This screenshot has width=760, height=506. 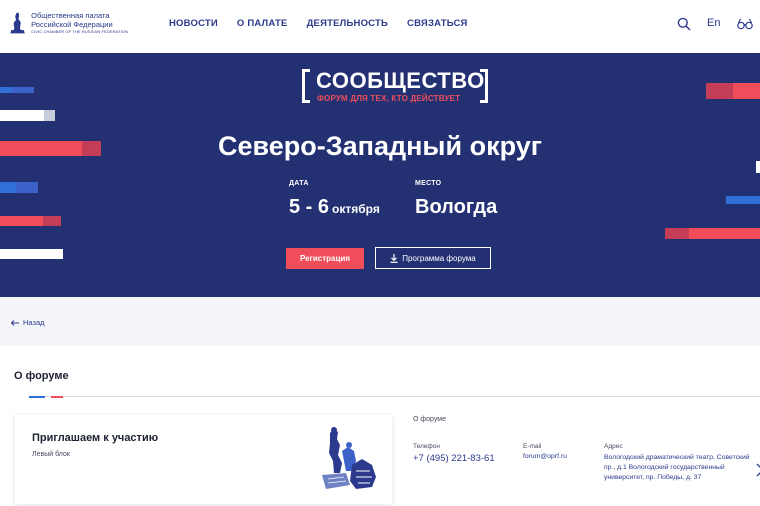 I want to click on info-heading: О форуме, so click(x=429, y=419).